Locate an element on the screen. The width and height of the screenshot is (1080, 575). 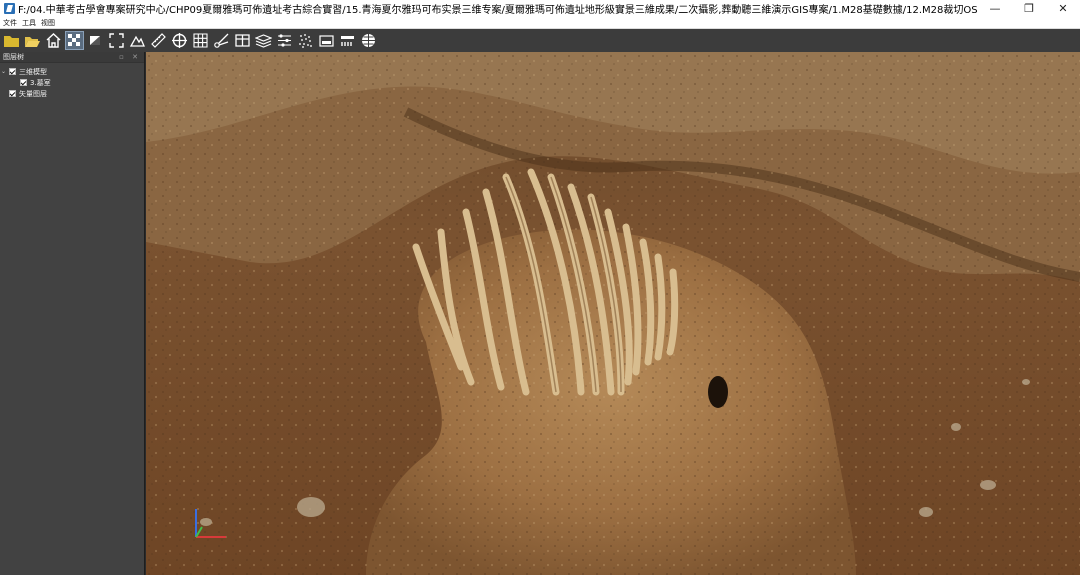
checkerboard-icon is located at coordinates (74, 40).